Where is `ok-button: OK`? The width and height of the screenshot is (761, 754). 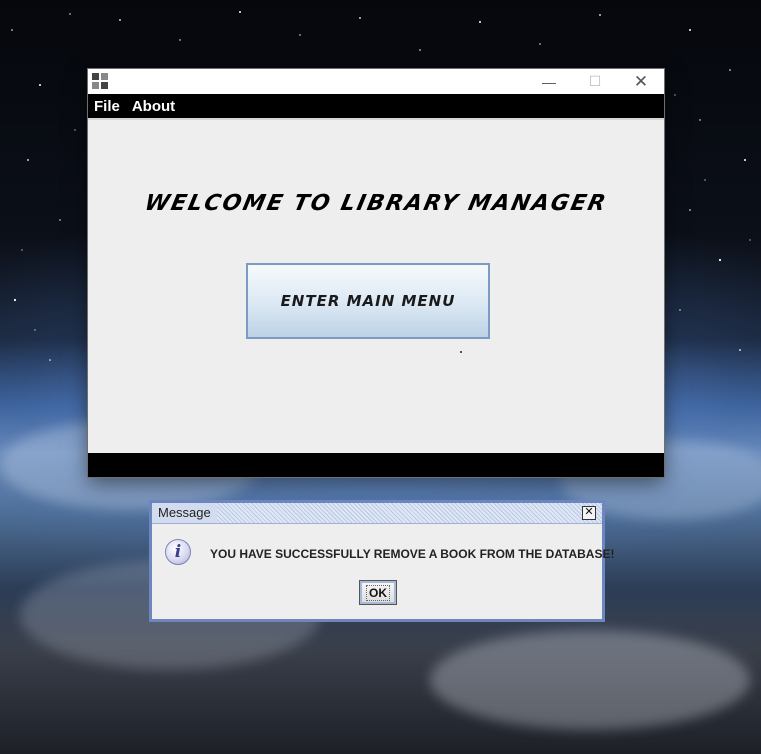 ok-button: OK is located at coordinates (378, 592).